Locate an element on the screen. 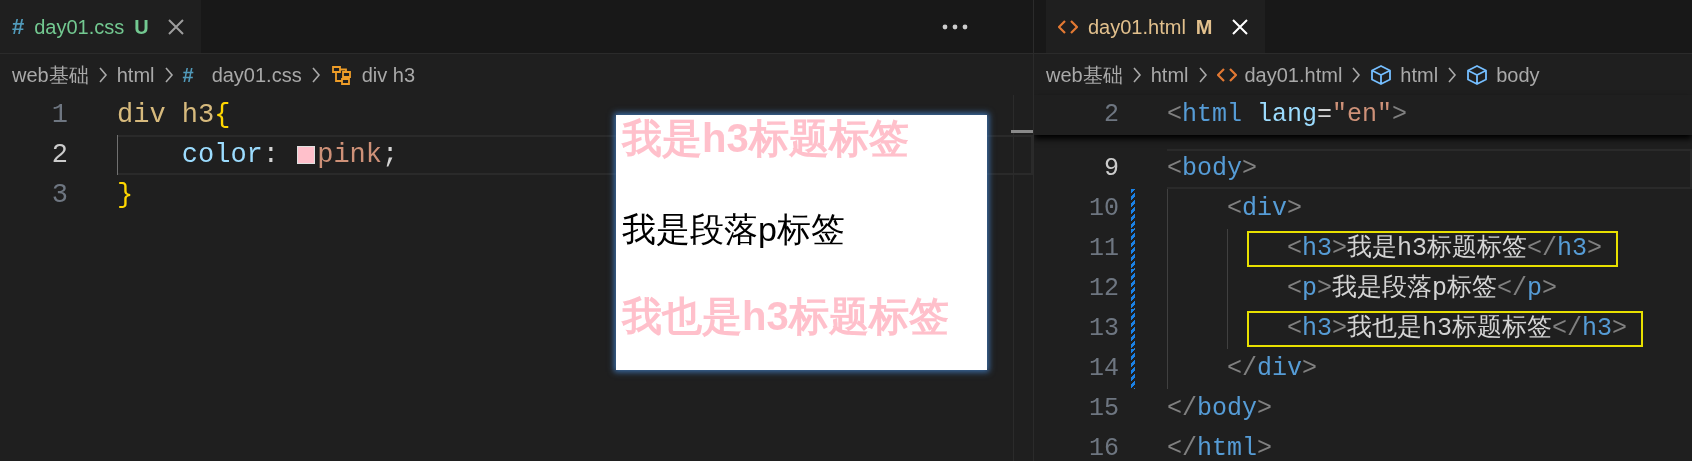  code-line: </body> is located at coordinates (1220, 409).